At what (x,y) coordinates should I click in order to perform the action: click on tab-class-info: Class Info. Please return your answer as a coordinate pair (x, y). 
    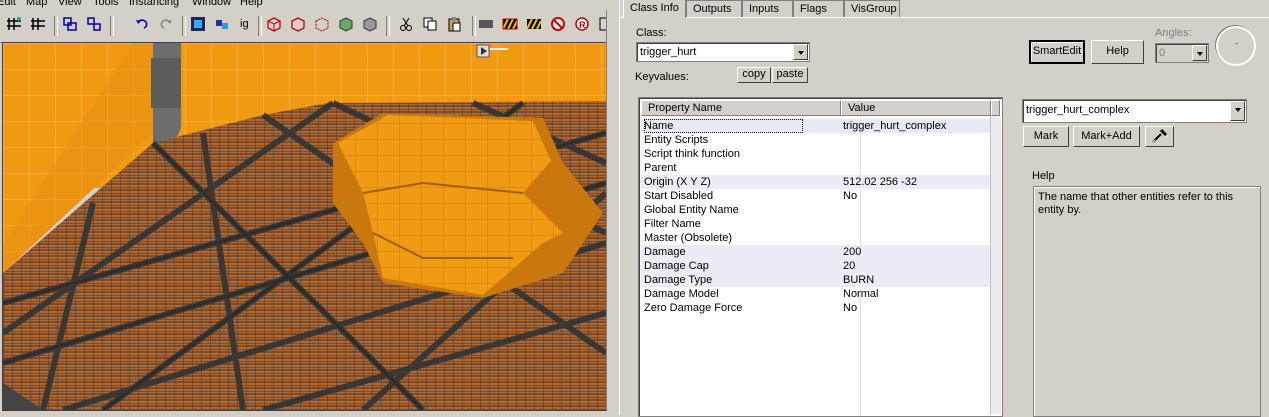
    Looking at the image, I should click on (654, 9).